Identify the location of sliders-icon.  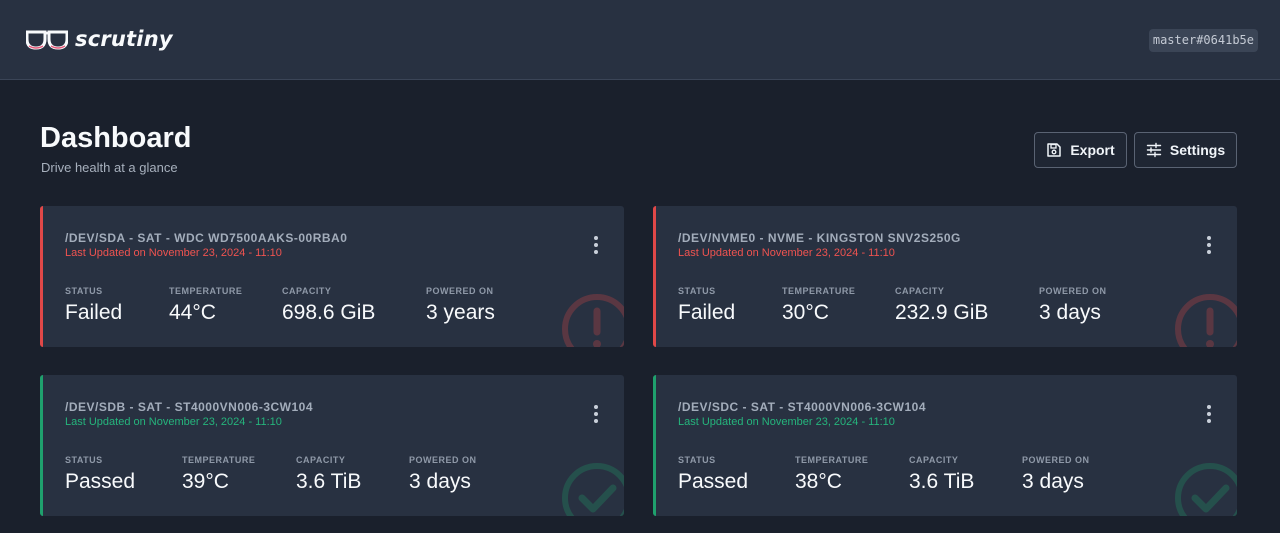
(1154, 150).